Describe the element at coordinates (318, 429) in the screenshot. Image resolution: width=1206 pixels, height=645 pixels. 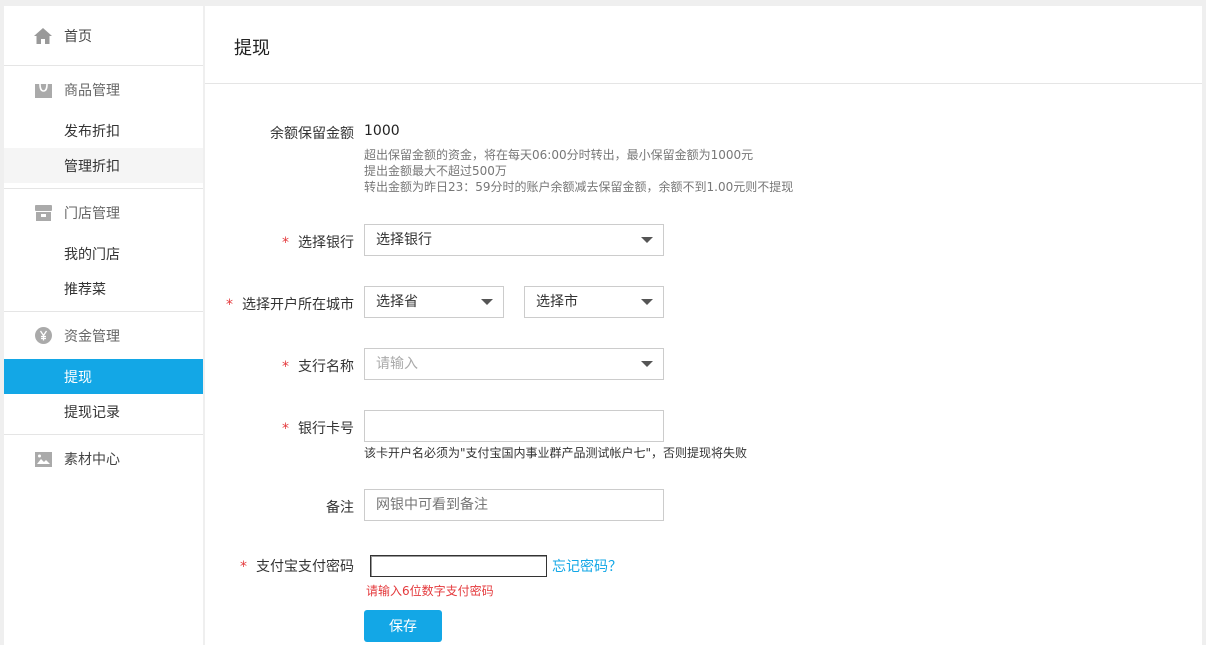
I see `card-label: * 银行卡号` at that location.